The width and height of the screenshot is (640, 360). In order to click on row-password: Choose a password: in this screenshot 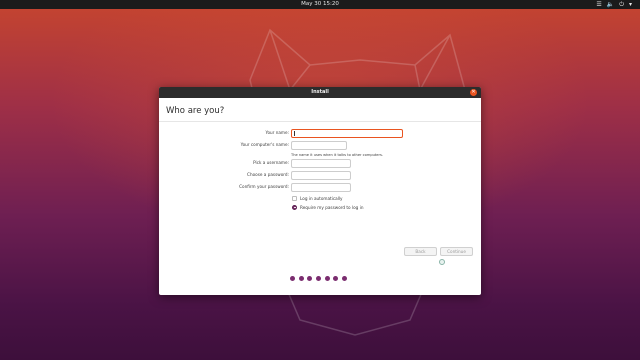, I will do `click(320, 175)`.